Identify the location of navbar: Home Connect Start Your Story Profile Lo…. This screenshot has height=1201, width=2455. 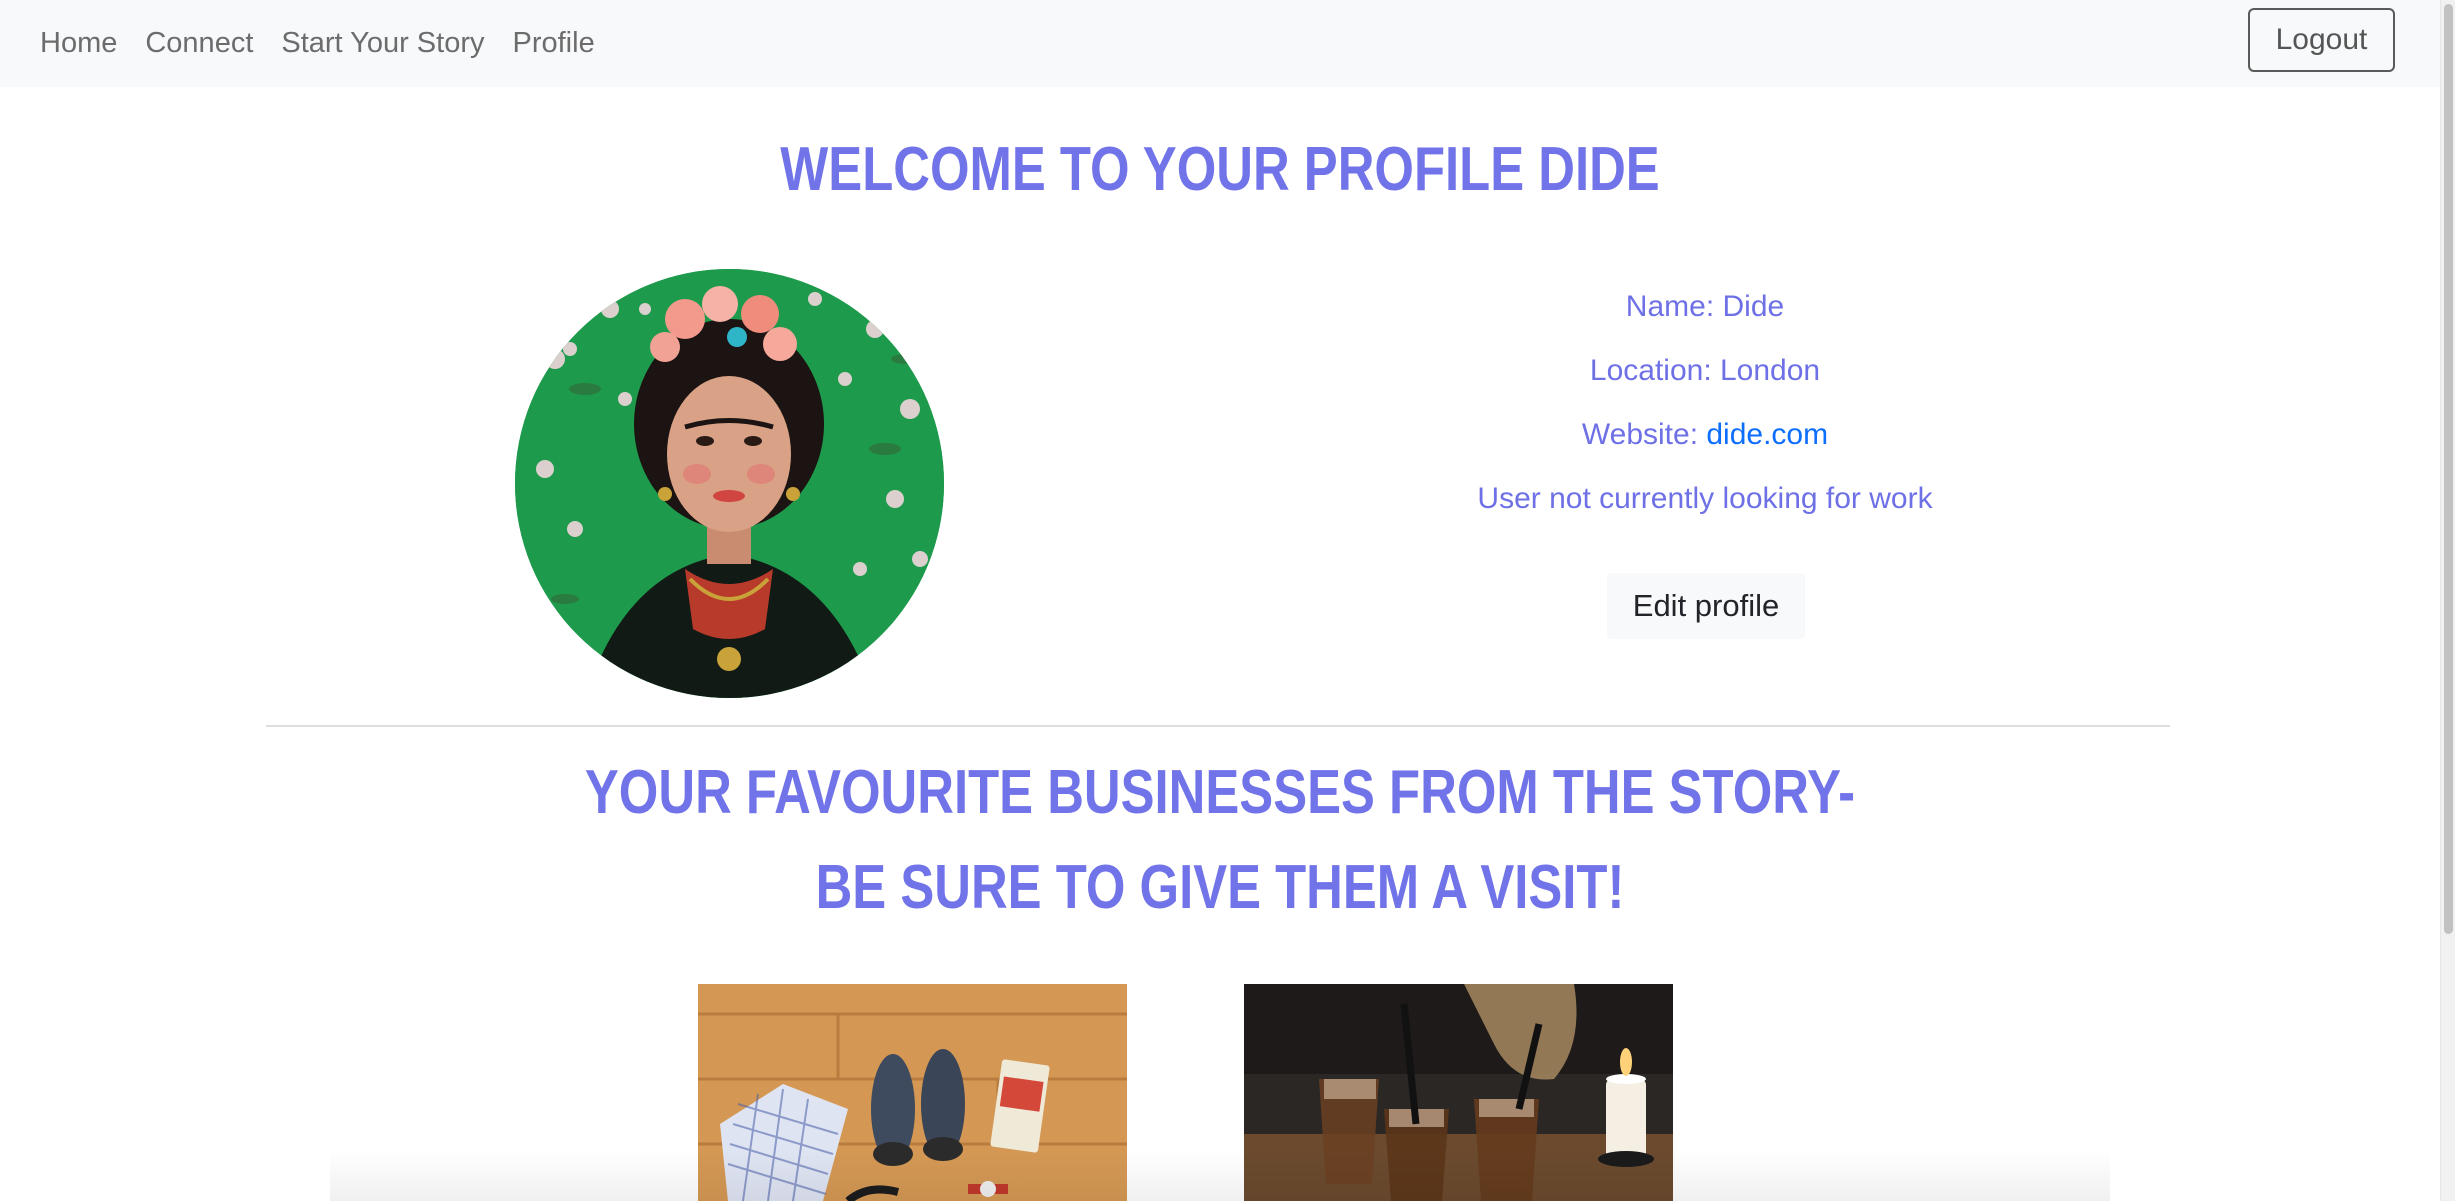
(1220, 43).